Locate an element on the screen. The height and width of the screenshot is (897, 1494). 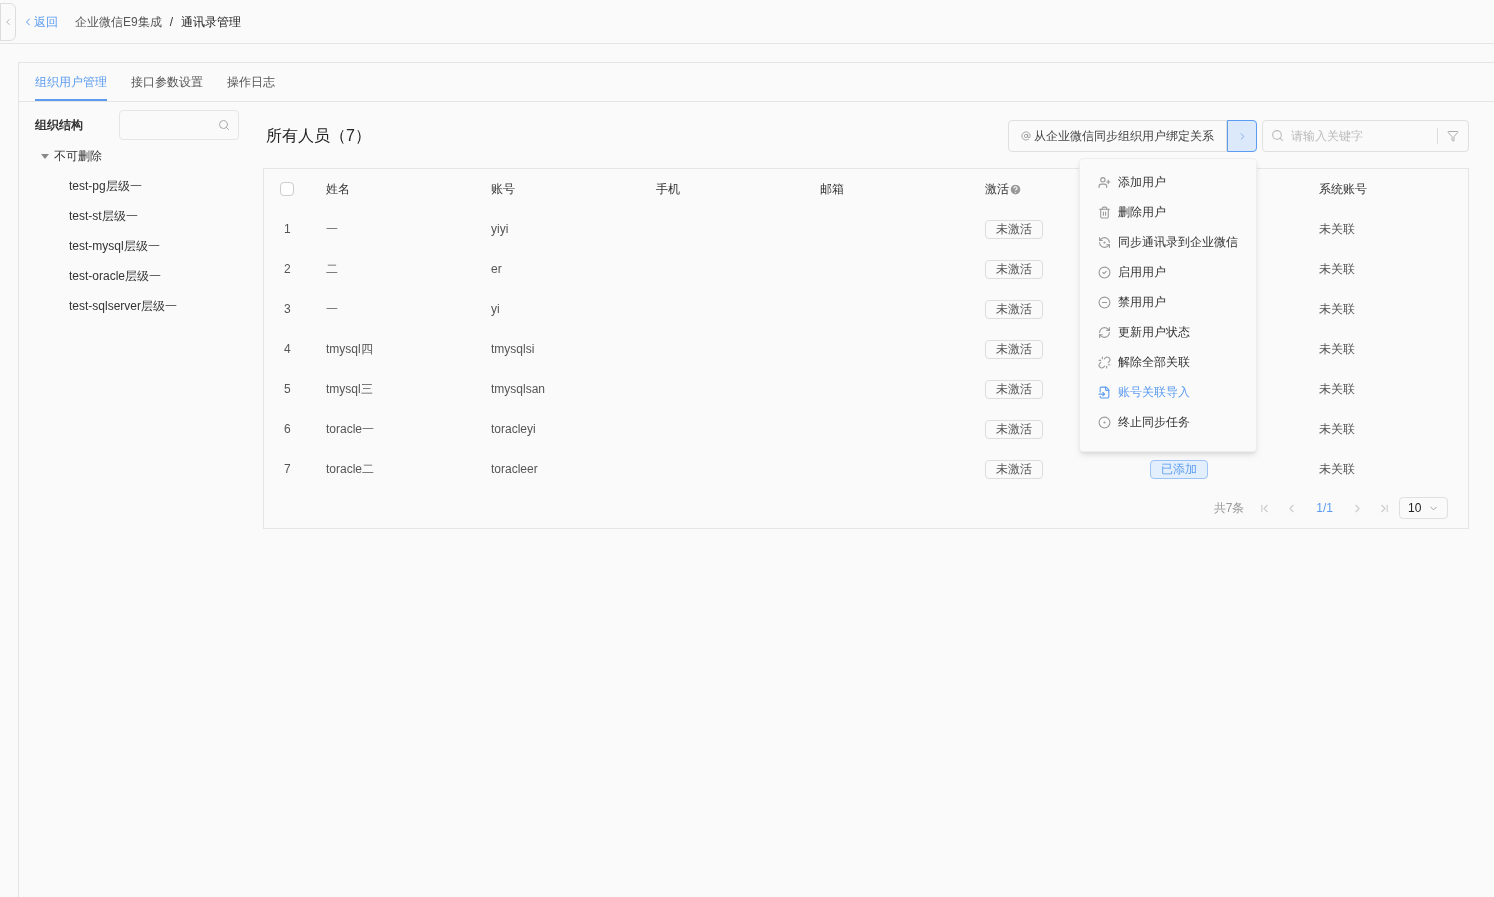
tab: 操作日志 is located at coordinates (251, 82).